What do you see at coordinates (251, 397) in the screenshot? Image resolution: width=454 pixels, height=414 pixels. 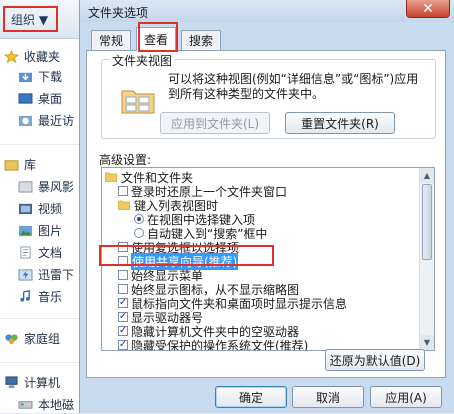 I see `ok-button: 确定` at bounding box center [251, 397].